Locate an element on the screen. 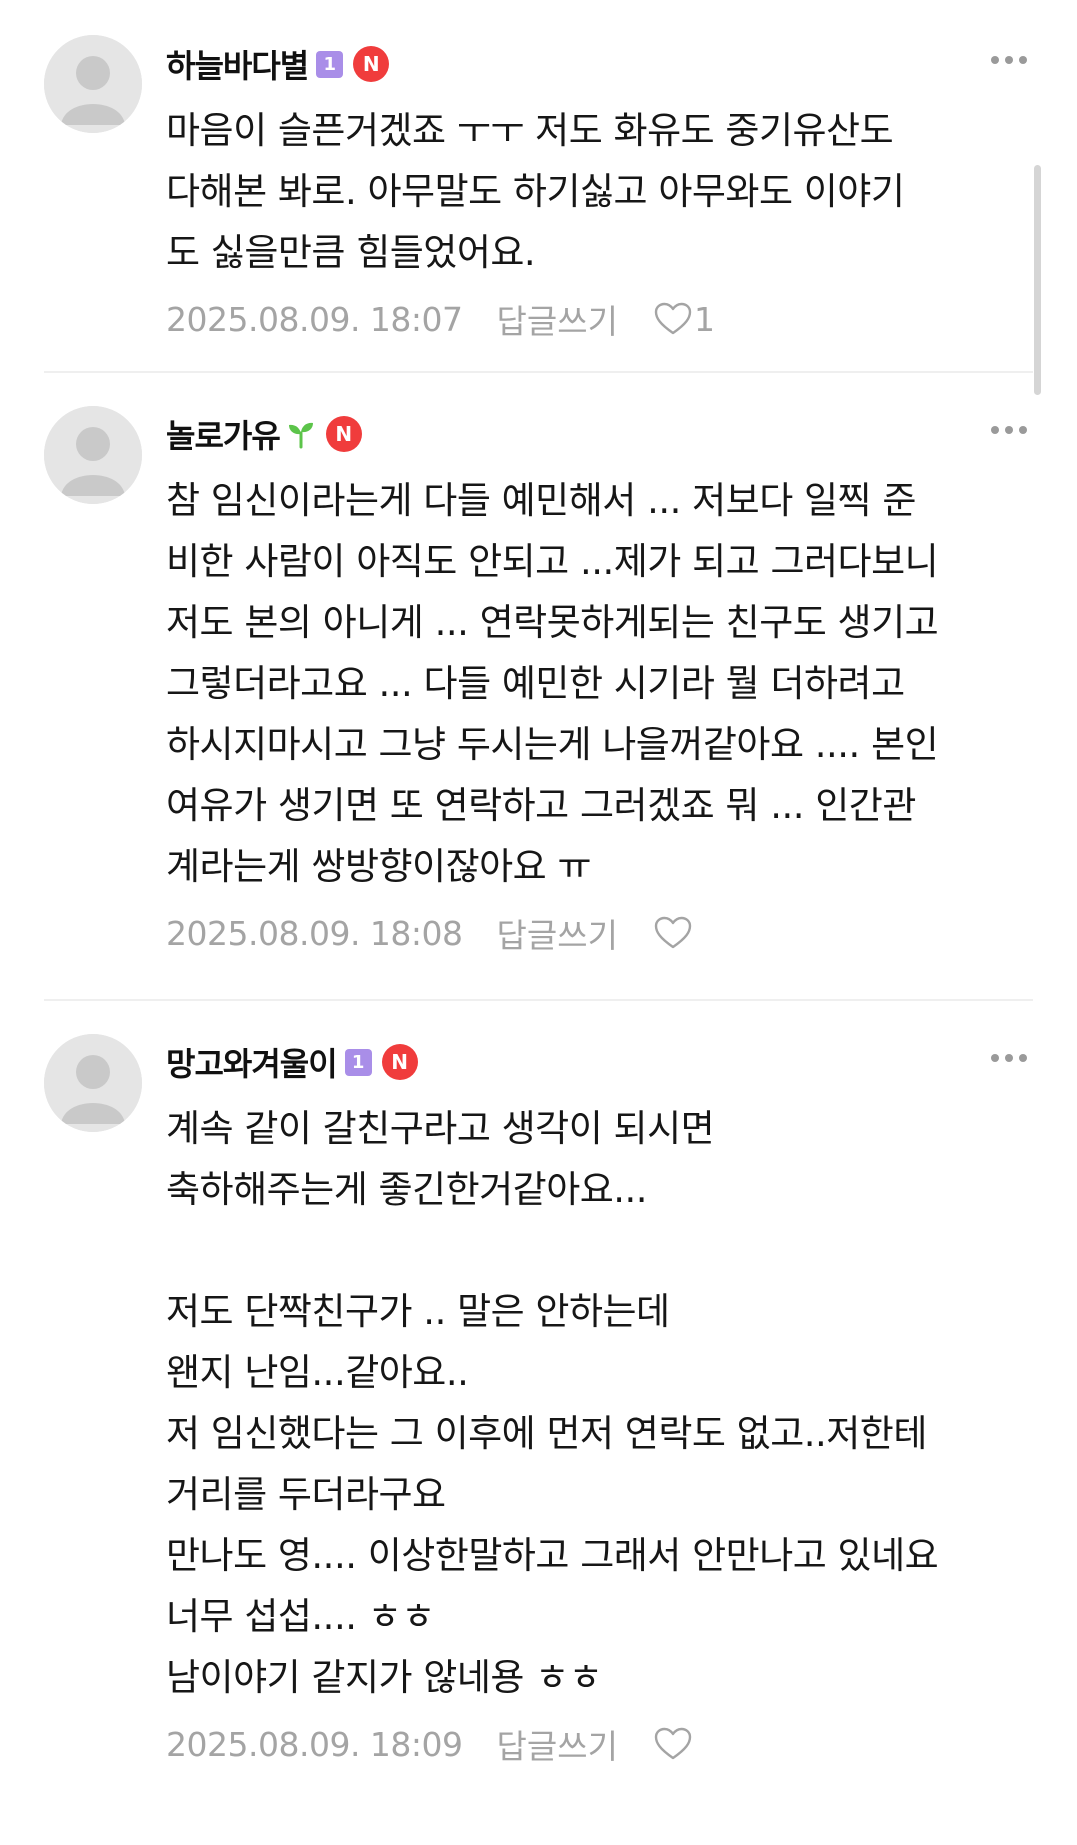 This screenshot has width=1077, height=1845. comment-header: 망고와겨울이 1 N is located at coordinates (599, 1062).